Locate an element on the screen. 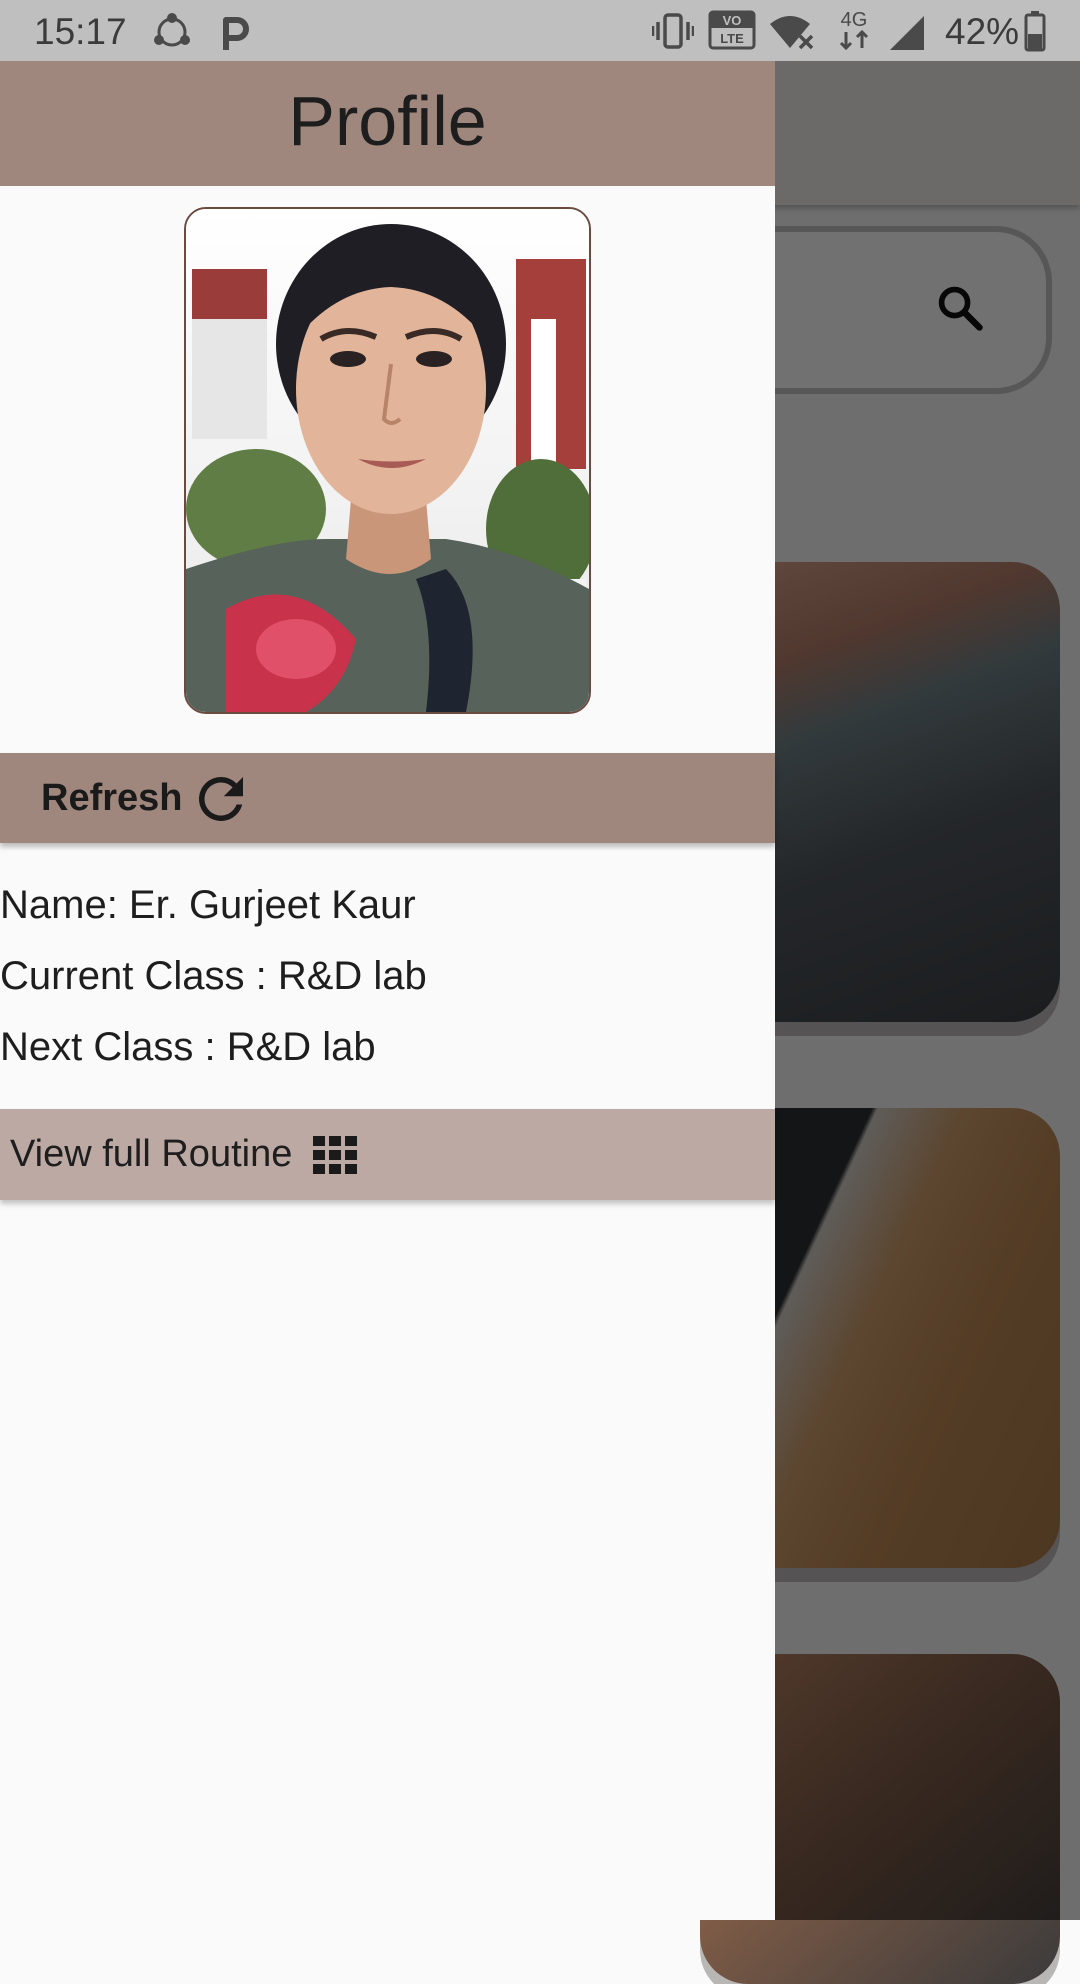 The image size is (1080, 1984). grid-icon is located at coordinates (335, 1157).